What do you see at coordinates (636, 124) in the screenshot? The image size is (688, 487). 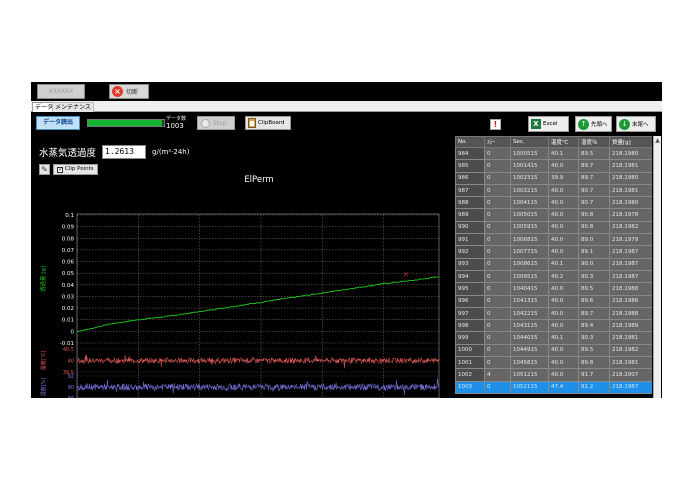 I see `go-last-button: ↓ 末尾へ` at bounding box center [636, 124].